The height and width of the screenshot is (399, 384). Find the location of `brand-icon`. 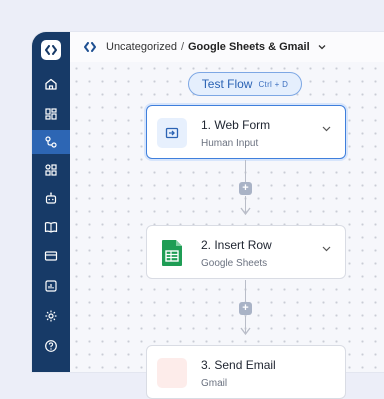

brand-icon is located at coordinates (90, 47).